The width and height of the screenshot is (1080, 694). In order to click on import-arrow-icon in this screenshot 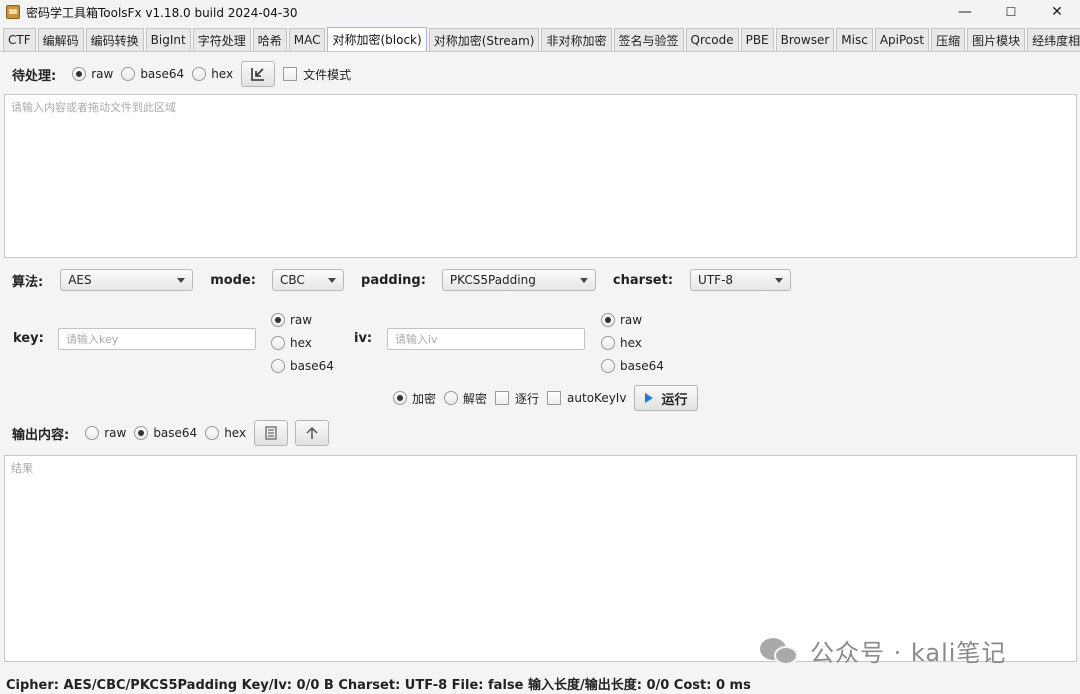, I will do `click(258, 74)`.